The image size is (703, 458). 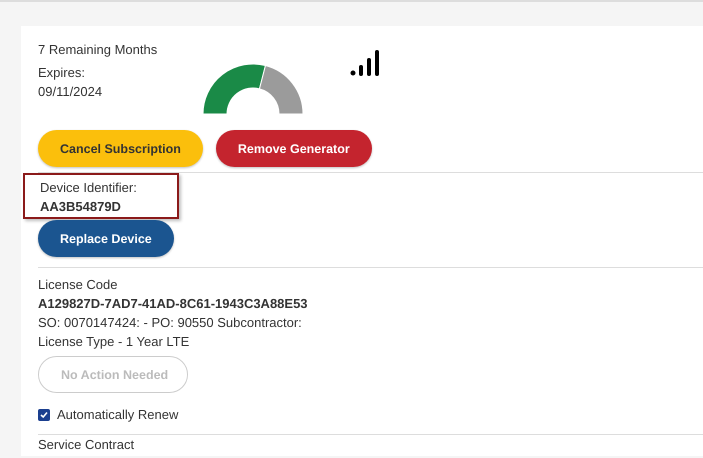 What do you see at coordinates (62, 73) in the screenshot?
I see `expires-label: Expires:` at bounding box center [62, 73].